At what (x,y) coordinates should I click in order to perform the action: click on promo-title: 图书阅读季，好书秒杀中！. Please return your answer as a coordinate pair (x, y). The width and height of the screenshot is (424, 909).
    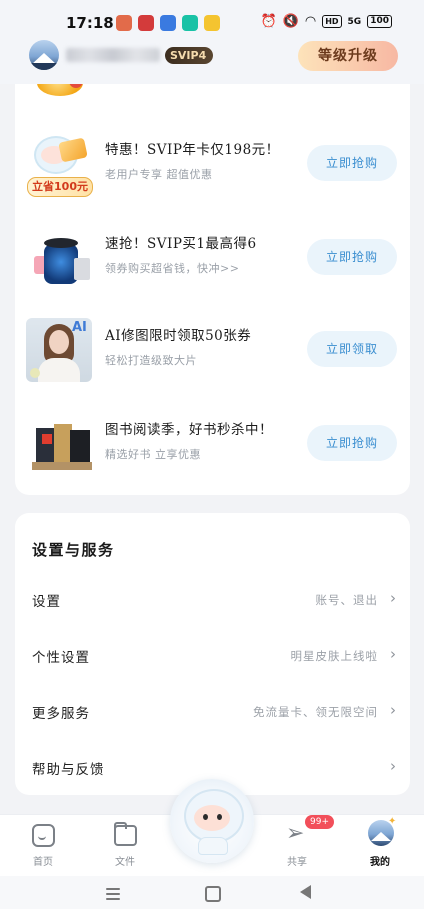
    Looking at the image, I should click on (189, 430).